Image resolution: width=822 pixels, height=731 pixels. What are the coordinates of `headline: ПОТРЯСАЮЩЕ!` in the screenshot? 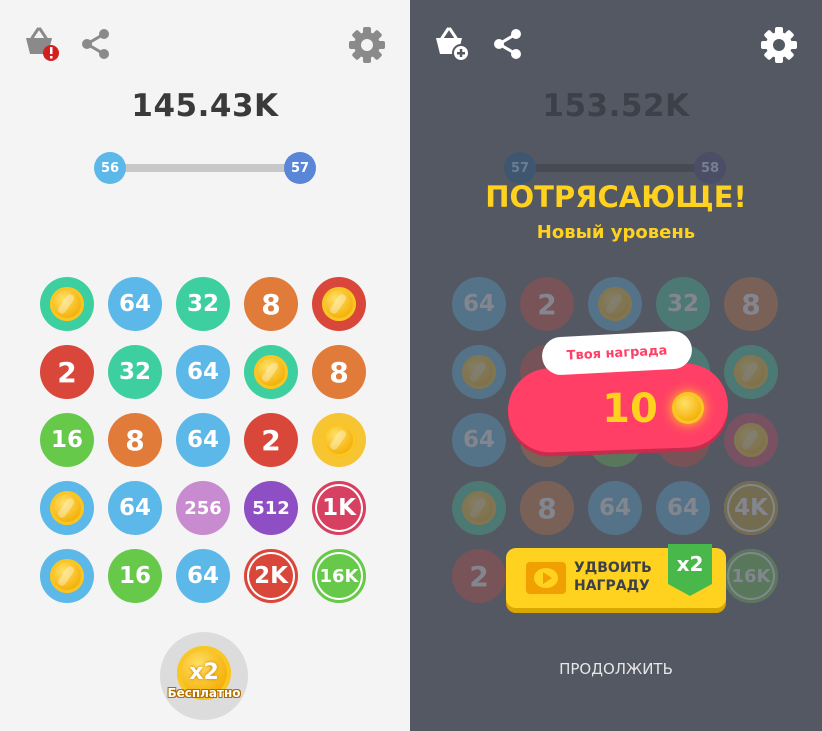 It's located at (616, 197).